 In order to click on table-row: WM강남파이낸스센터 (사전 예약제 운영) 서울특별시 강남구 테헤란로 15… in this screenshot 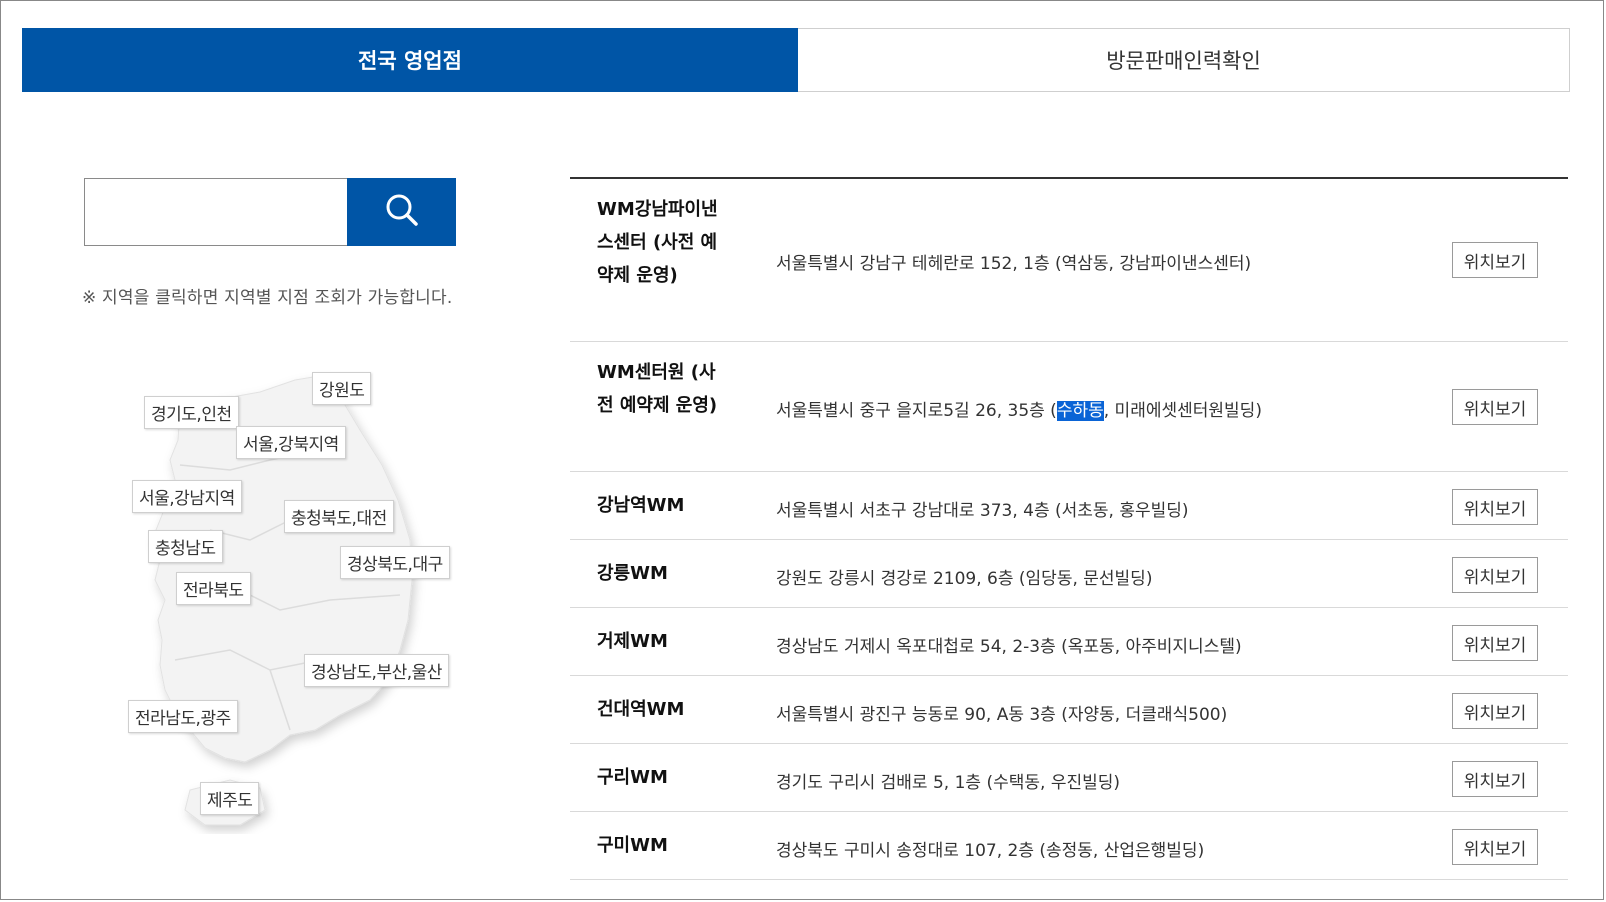, I will do `click(1069, 260)`.